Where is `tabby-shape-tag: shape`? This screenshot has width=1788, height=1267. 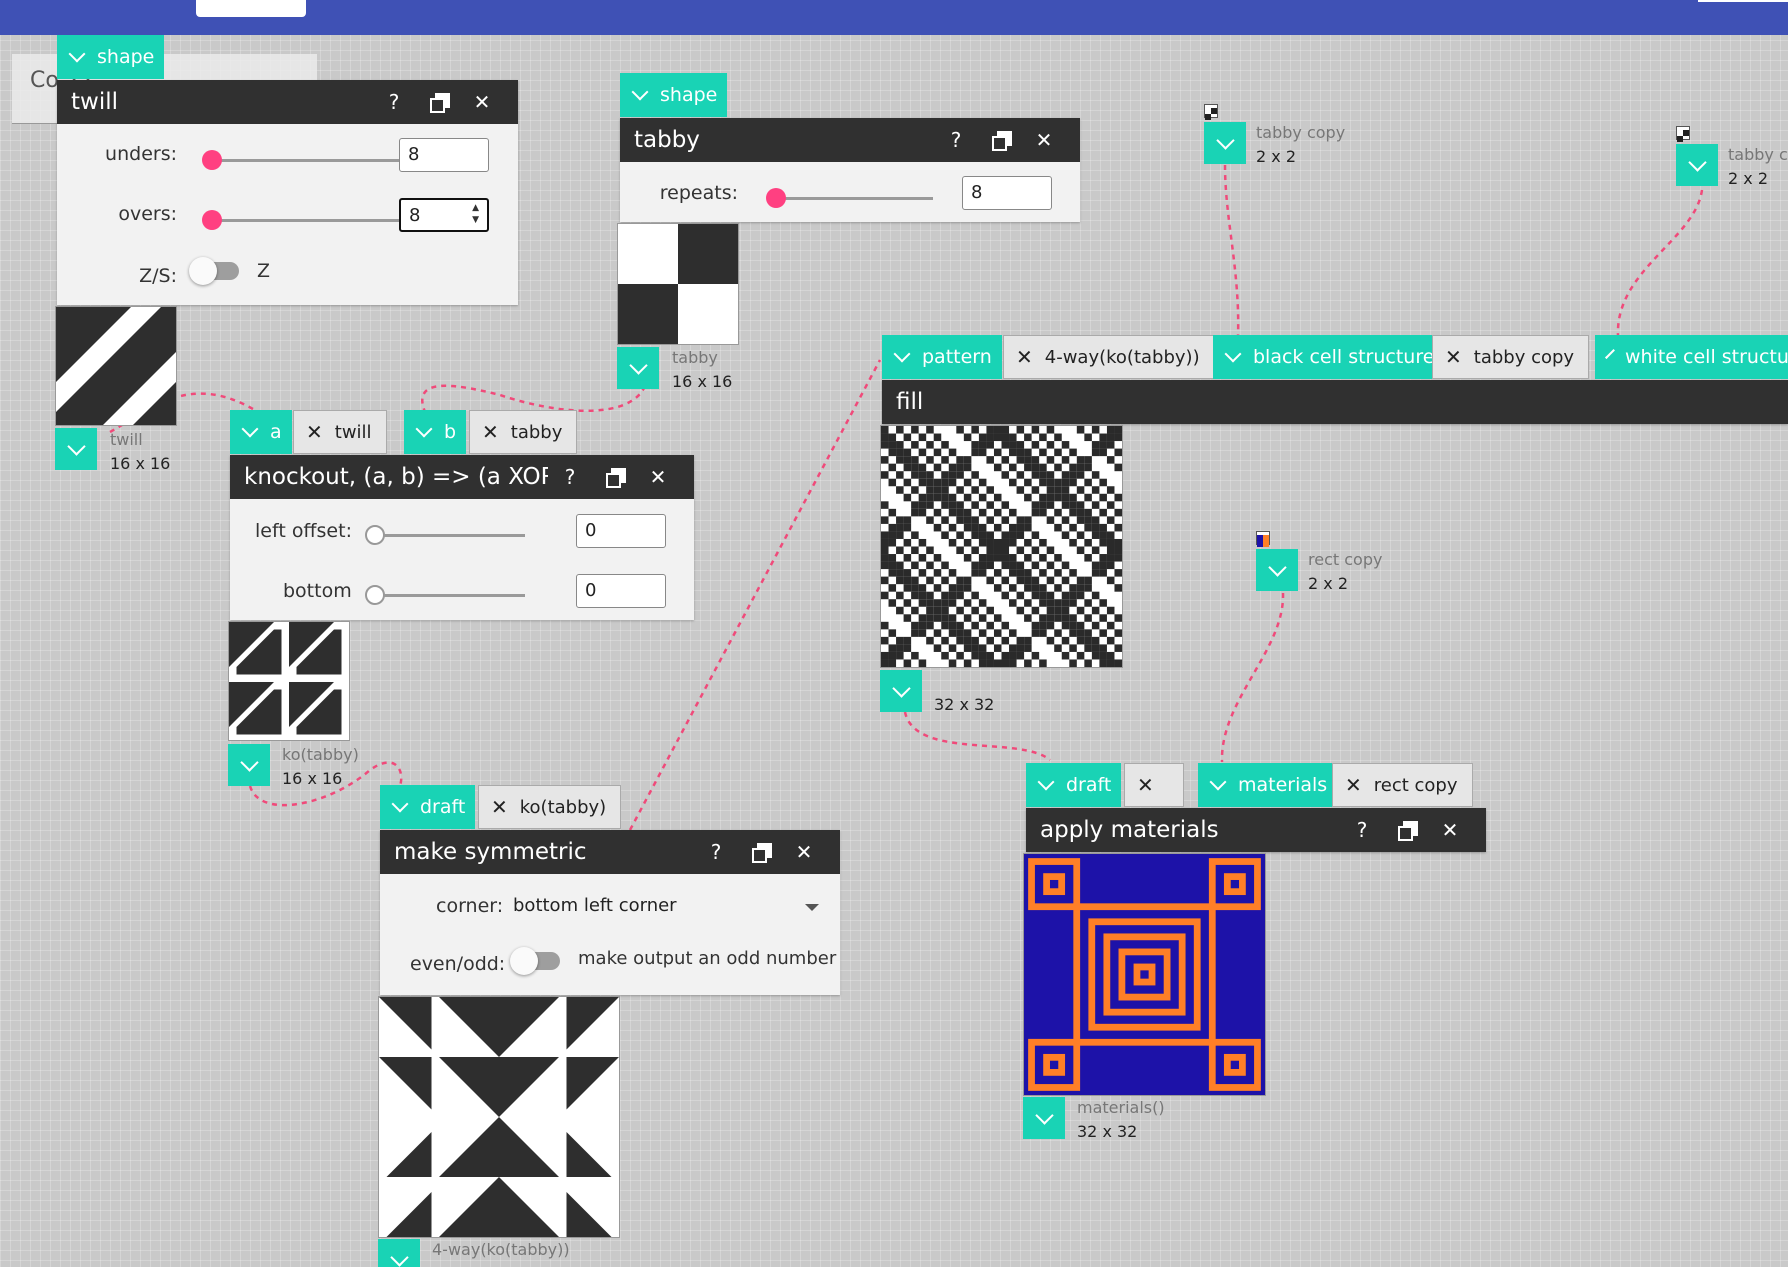
tabby-shape-tag: shape is located at coordinates (674, 95).